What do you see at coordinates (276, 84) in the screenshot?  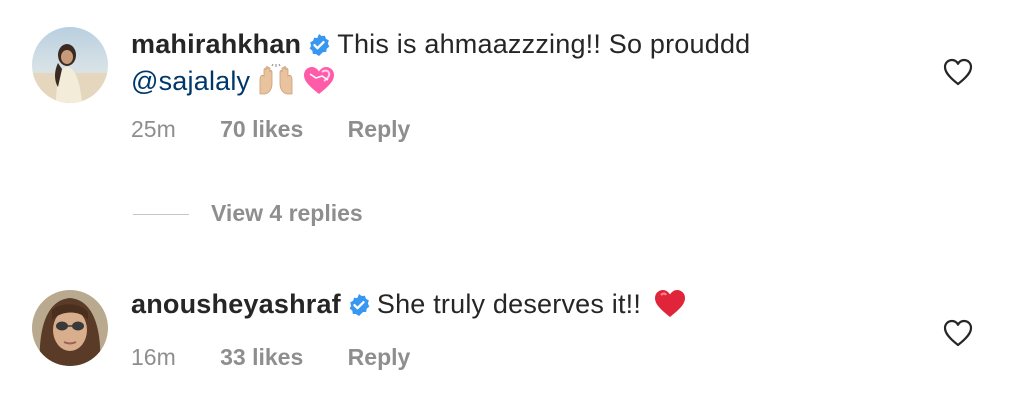 I see `raising-hands-emoji` at bounding box center [276, 84].